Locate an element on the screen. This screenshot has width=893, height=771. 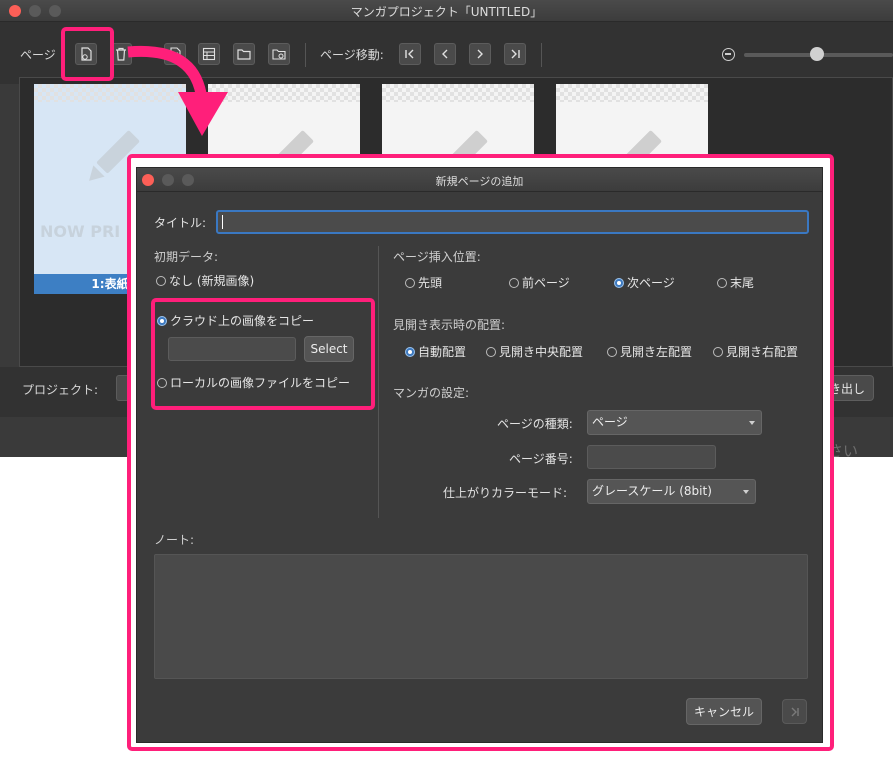
zoom-slider-knob is located at coordinates (817, 54).